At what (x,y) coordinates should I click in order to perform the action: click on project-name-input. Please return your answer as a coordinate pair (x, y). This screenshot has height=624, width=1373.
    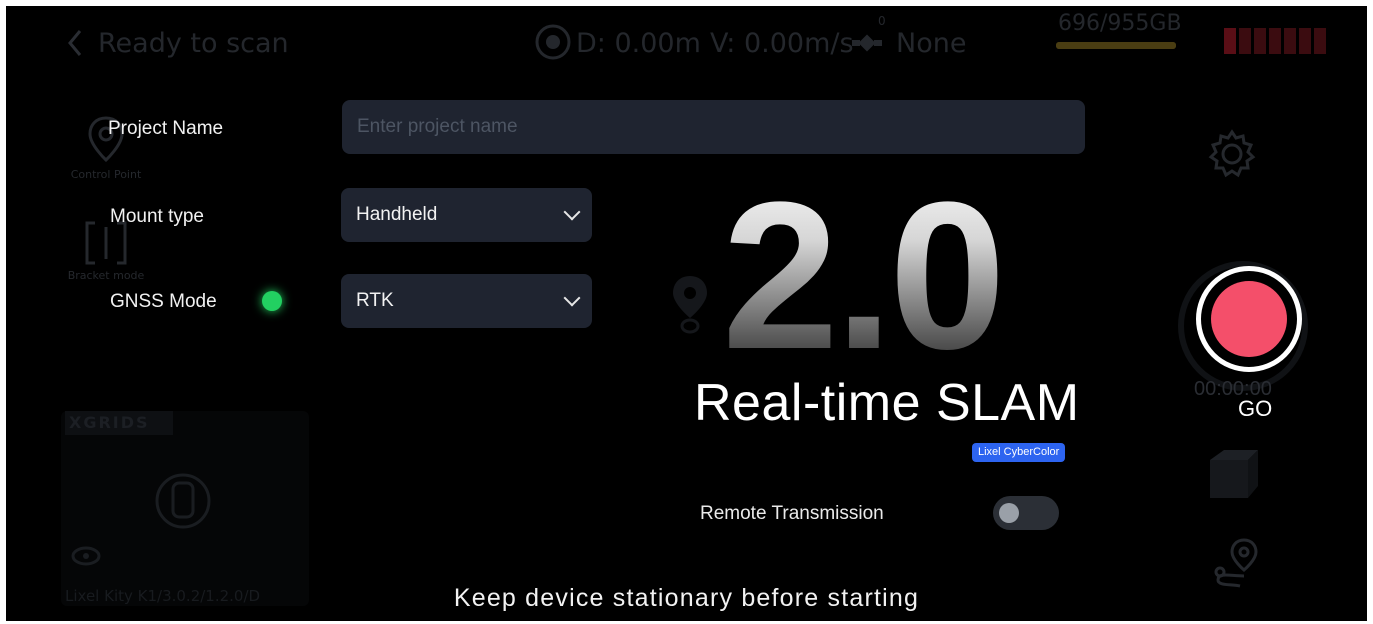
    Looking at the image, I should click on (721, 127).